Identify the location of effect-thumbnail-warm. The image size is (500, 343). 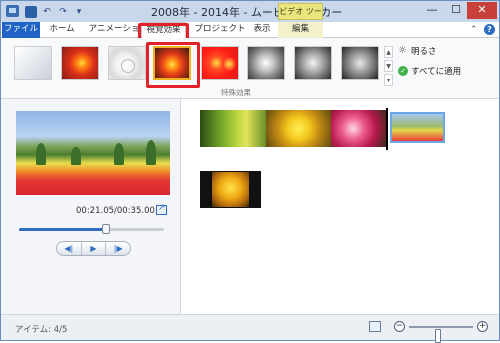
(80, 63).